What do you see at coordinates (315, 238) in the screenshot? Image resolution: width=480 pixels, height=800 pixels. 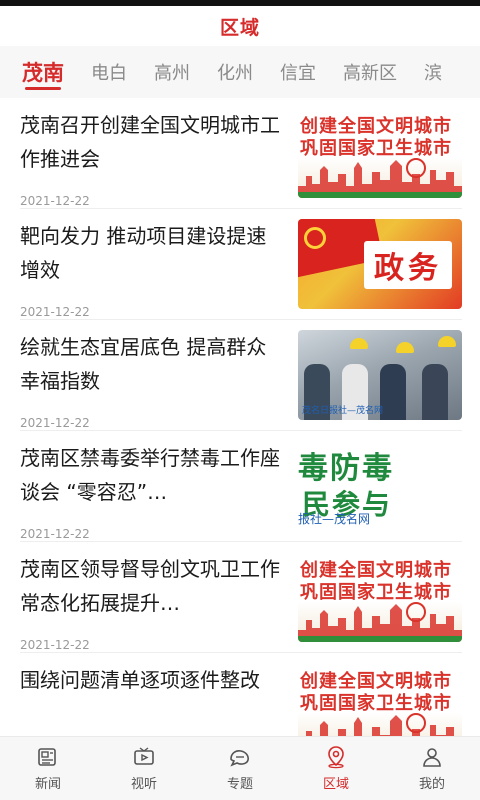 I see `party-emblem-icon` at bounding box center [315, 238].